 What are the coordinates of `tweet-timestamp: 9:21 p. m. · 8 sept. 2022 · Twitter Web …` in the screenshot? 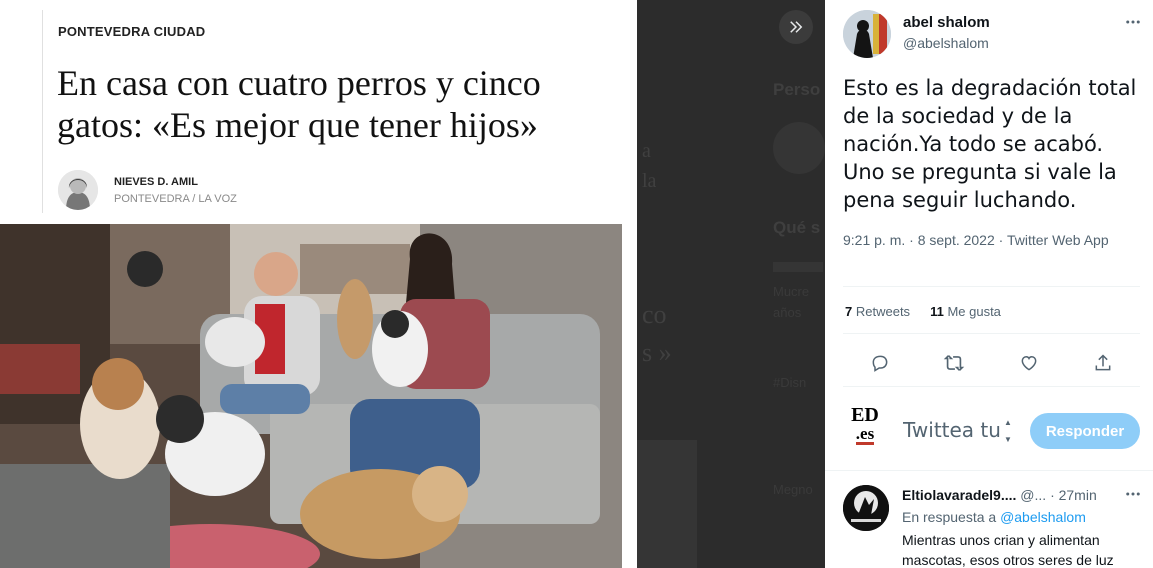 It's located at (983, 240).